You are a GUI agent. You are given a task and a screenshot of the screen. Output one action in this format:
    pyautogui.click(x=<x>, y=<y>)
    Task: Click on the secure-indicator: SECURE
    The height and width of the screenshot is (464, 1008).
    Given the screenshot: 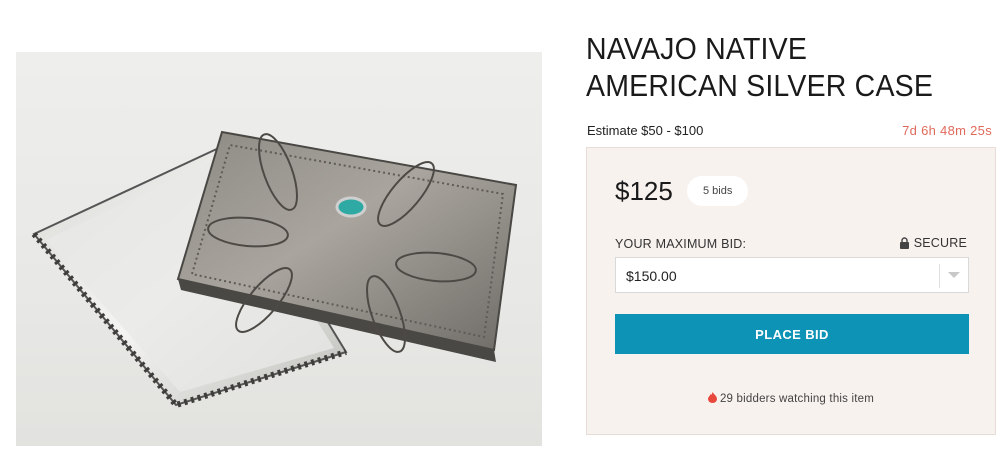 What is the action you would take?
    pyautogui.click(x=933, y=243)
    